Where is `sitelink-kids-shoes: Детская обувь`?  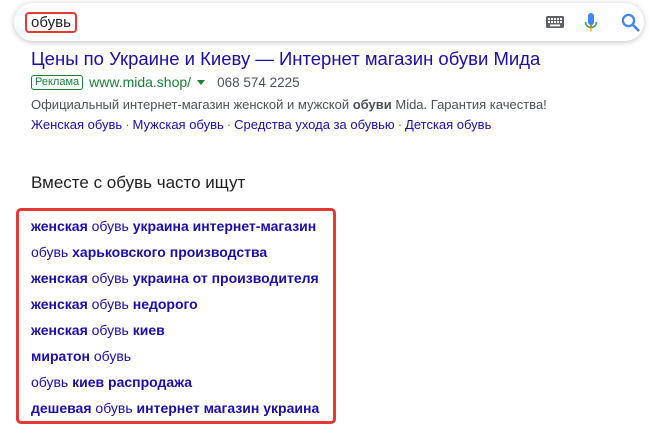 sitelink-kids-shoes: Детская обувь is located at coordinates (448, 124).